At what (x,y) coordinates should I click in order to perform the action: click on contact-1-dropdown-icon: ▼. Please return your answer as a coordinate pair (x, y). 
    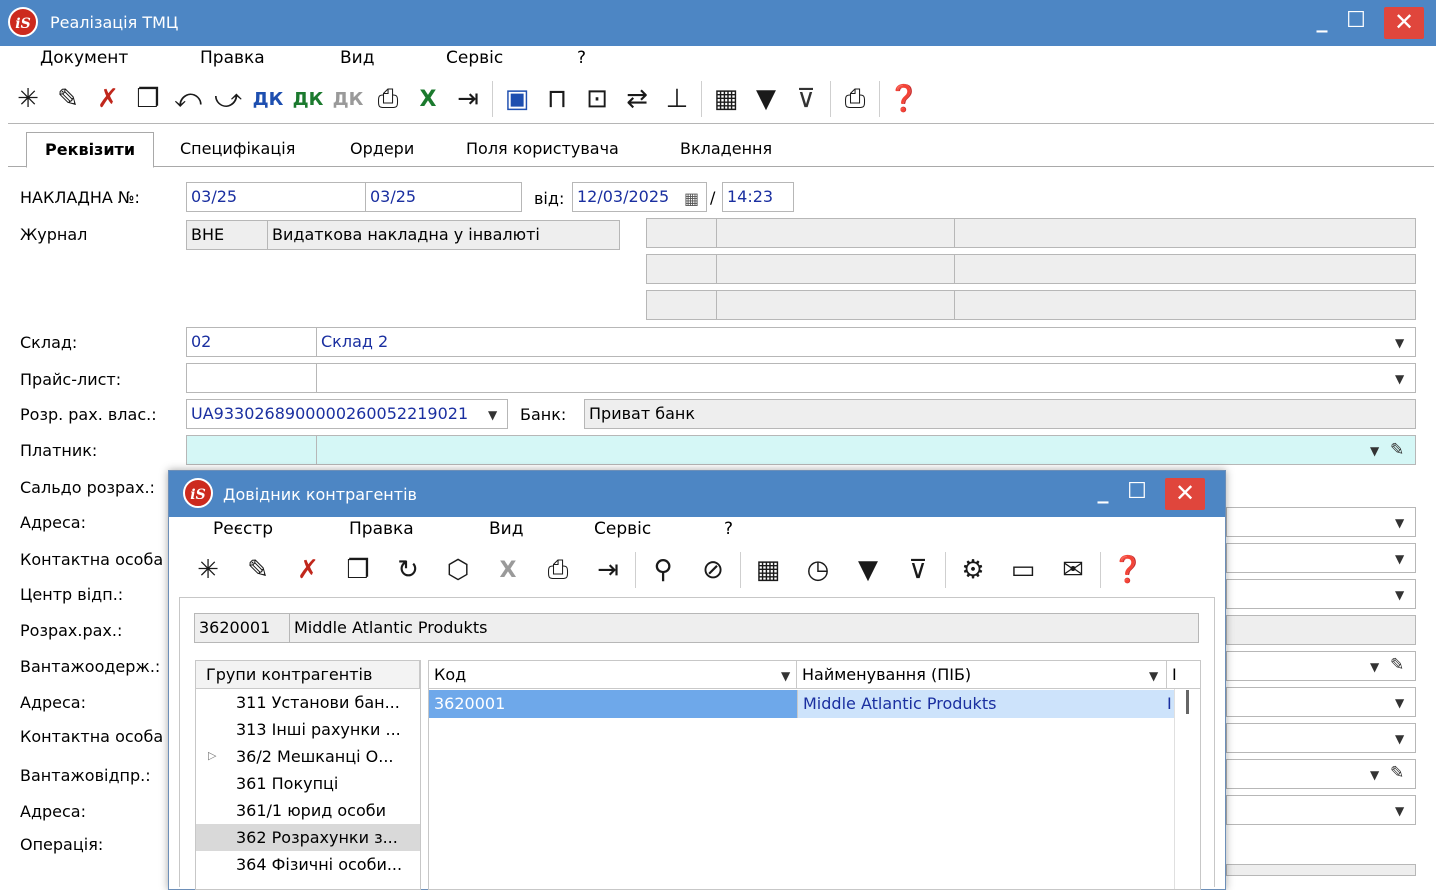
    Looking at the image, I should click on (1399, 559).